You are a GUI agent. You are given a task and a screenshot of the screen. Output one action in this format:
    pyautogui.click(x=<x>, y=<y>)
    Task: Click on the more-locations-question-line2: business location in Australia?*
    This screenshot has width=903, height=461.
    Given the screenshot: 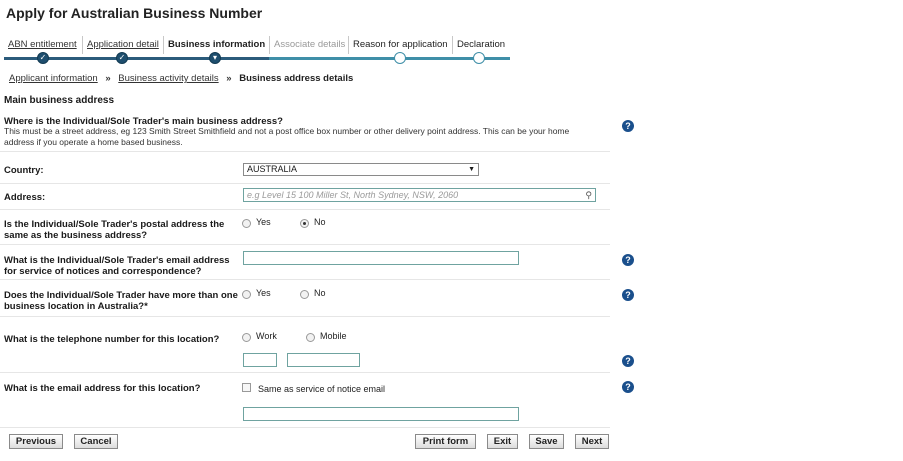 What is the action you would take?
    pyautogui.click(x=76, y=306)
    